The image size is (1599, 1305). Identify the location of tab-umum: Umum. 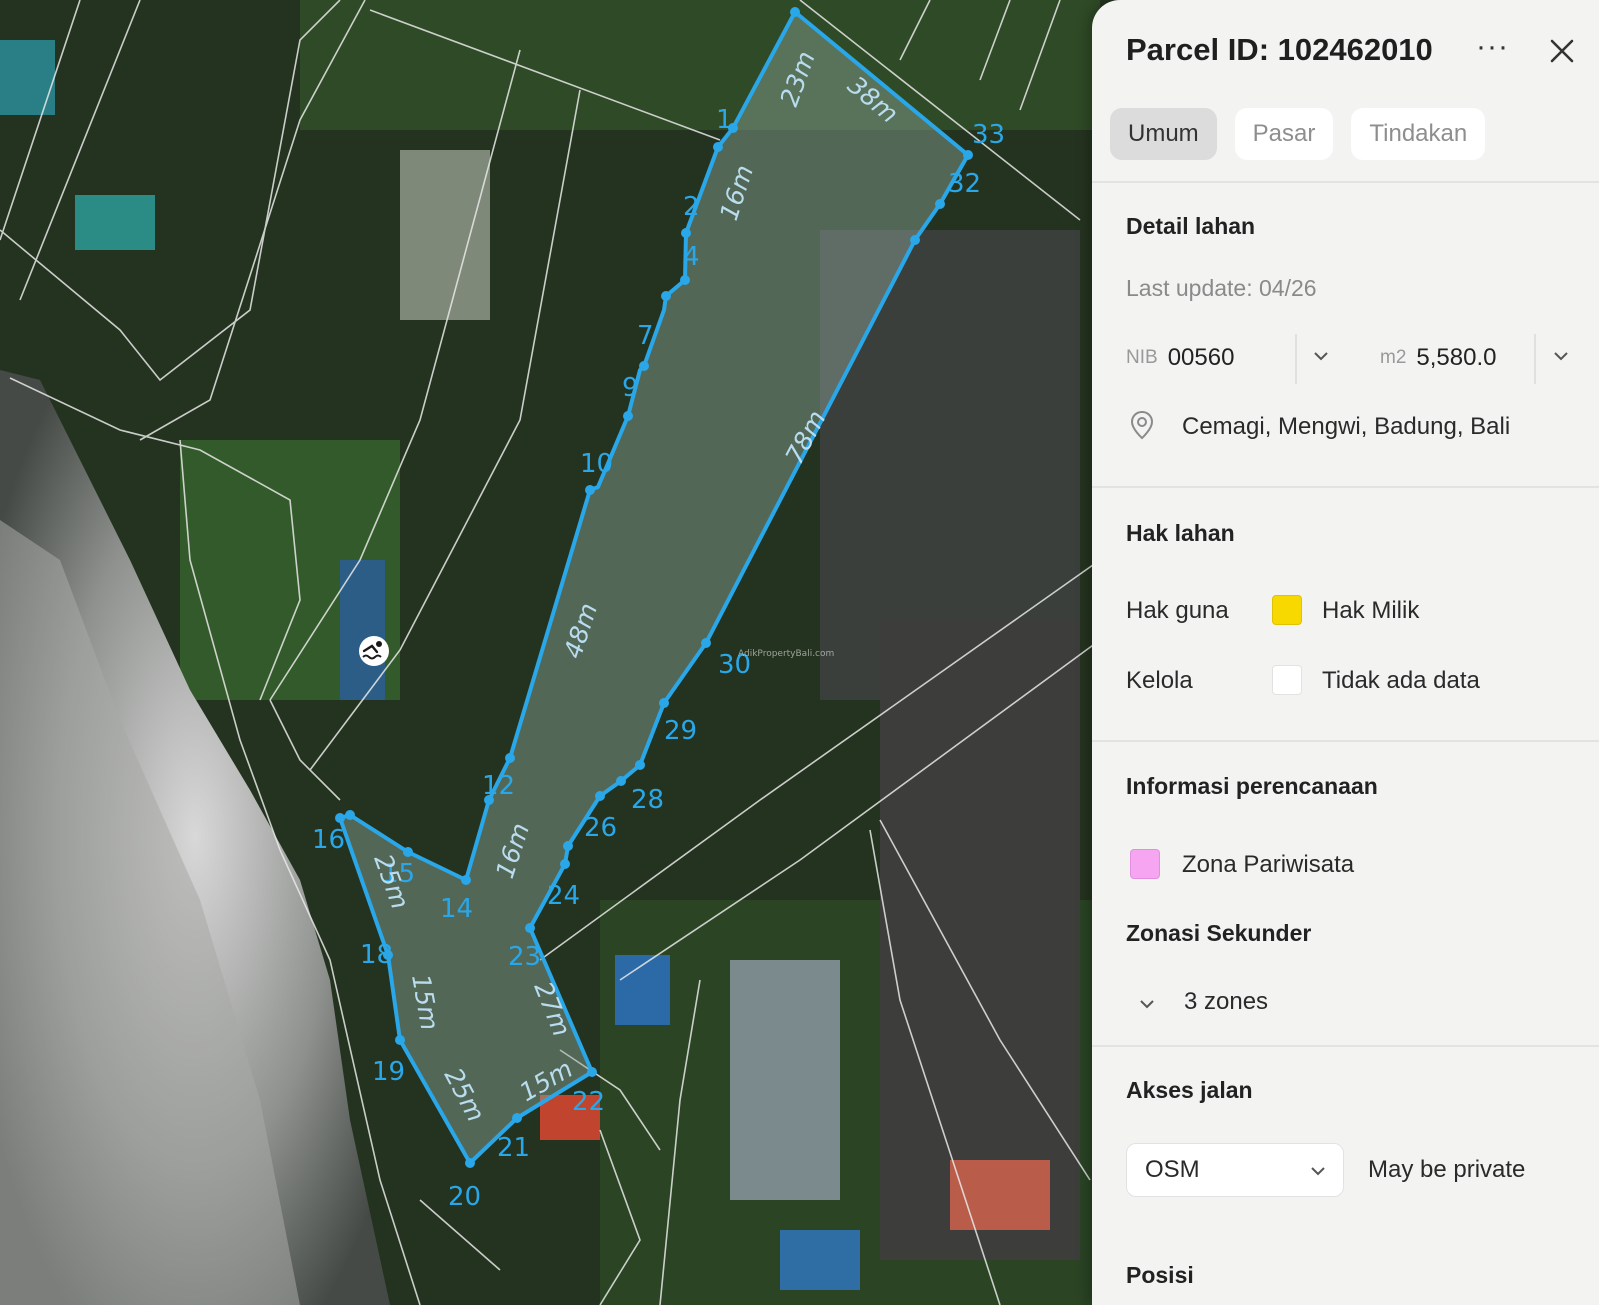
(1163, 134).